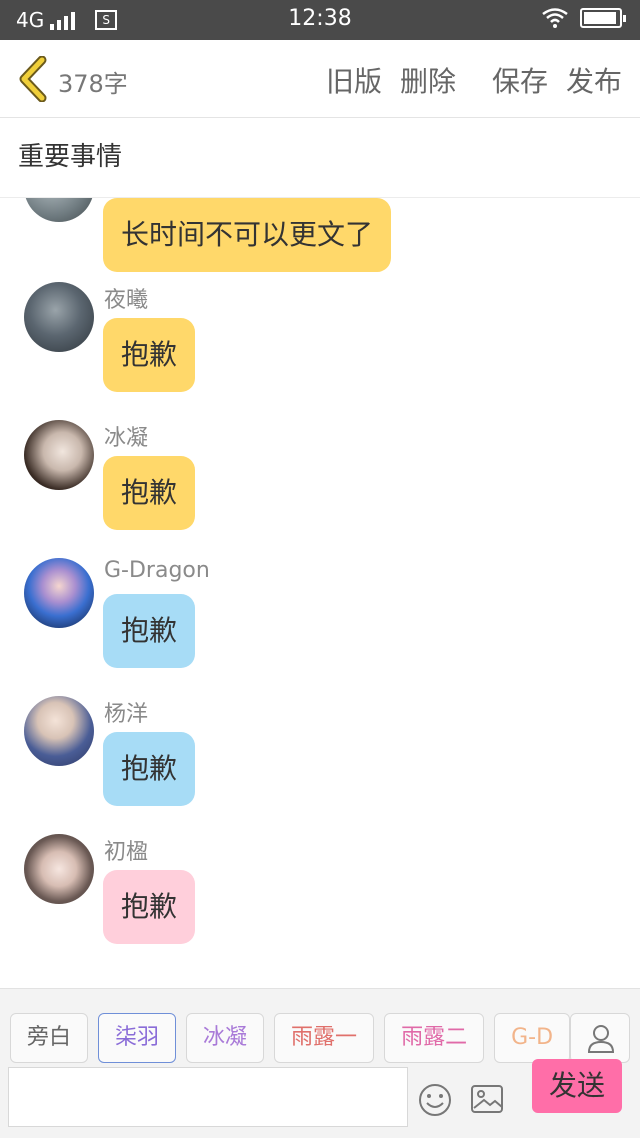 The image size is (640, 1138). I want to click on sender-name: 夜曦, so click(126, 300).